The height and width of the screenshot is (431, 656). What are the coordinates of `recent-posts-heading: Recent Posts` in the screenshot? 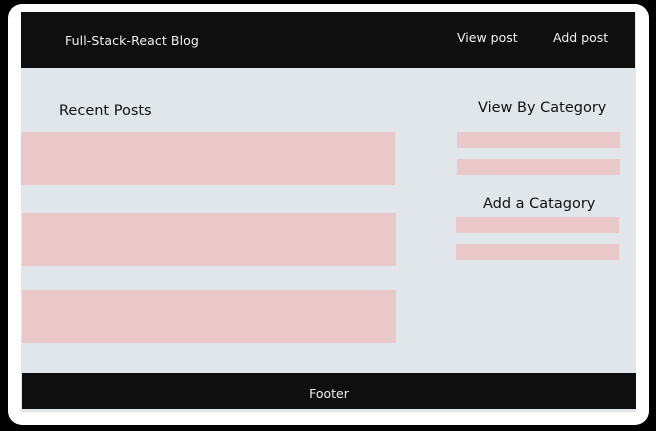 It's located at (105, 111).